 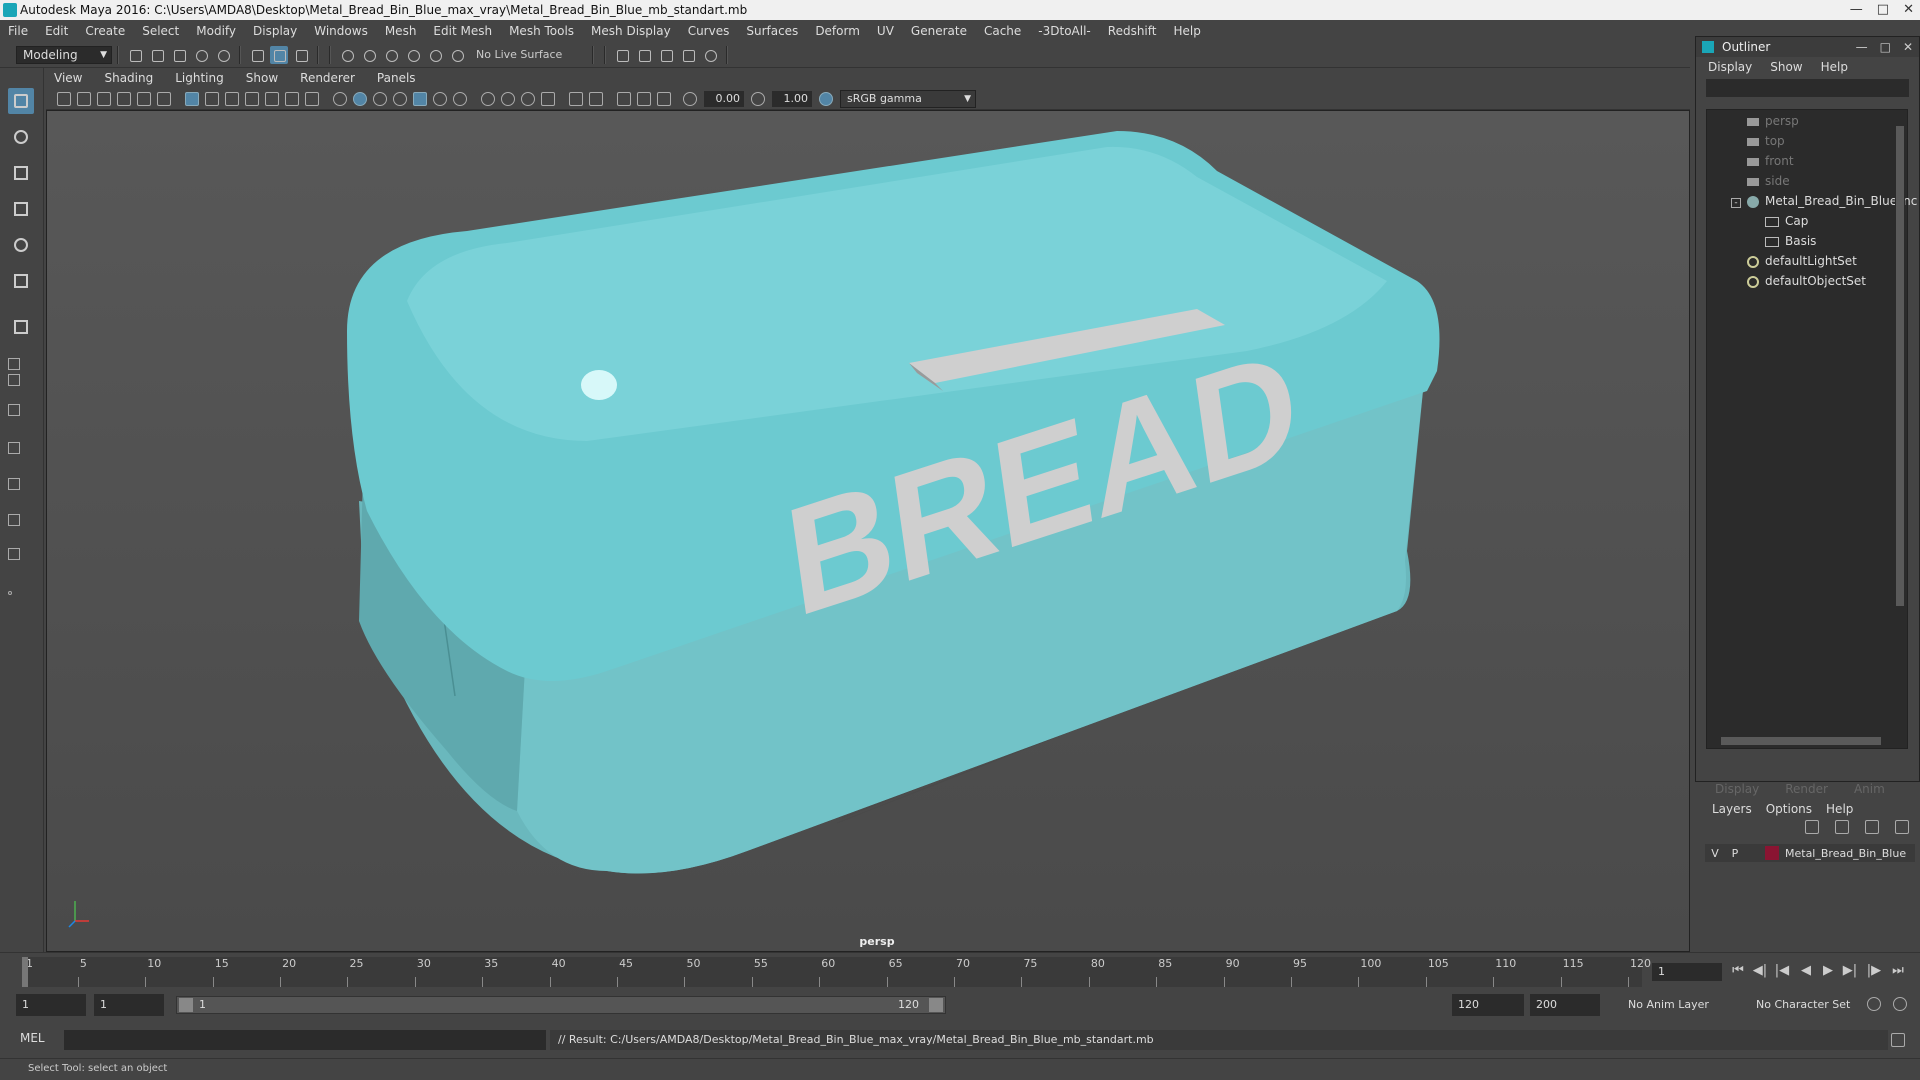 I want to click on grid-icon, so click(x=192, y=98).